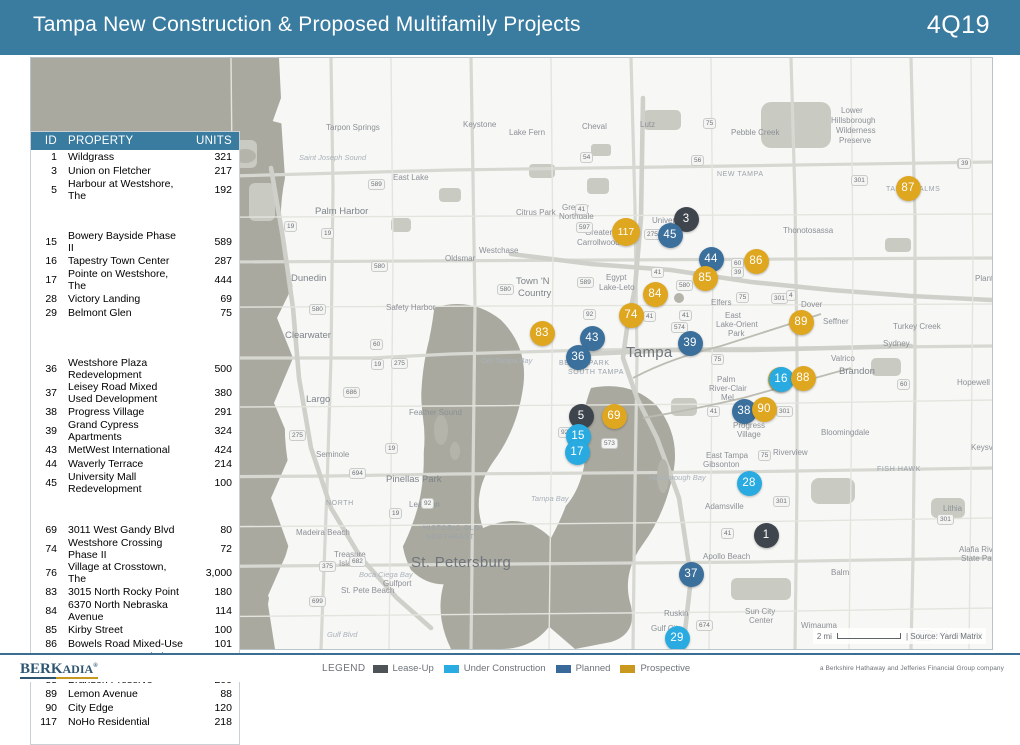 The image size is (1020, 745). I want to click on legend-label: LEGEND, so click(344, 668).